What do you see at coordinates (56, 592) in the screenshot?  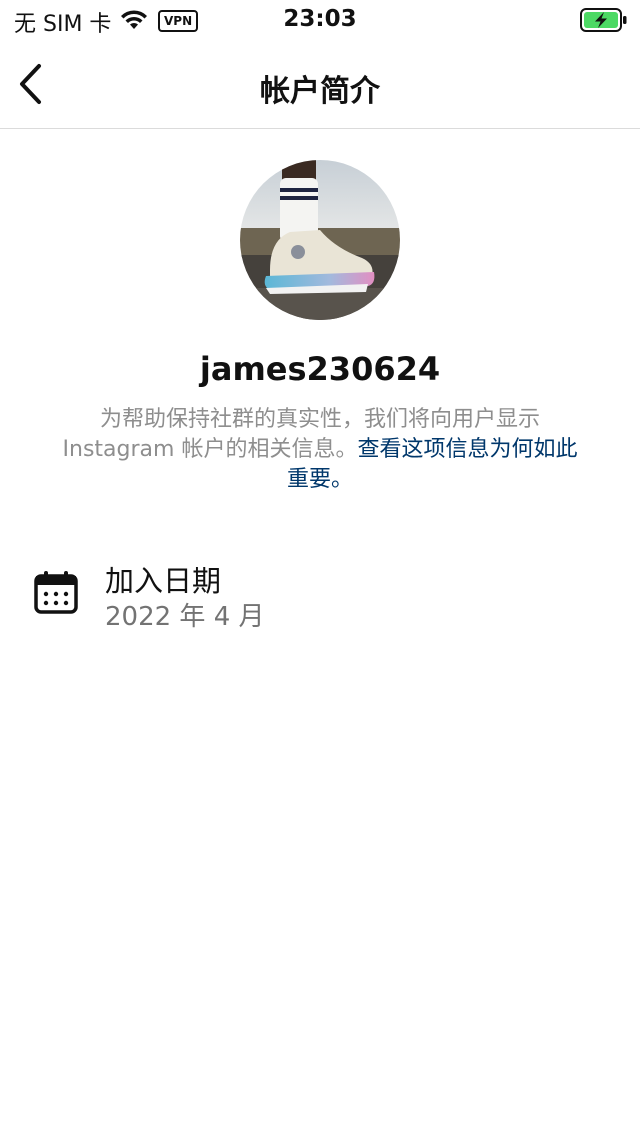 I see `calendar-icon` at bounding box center [56, 592].